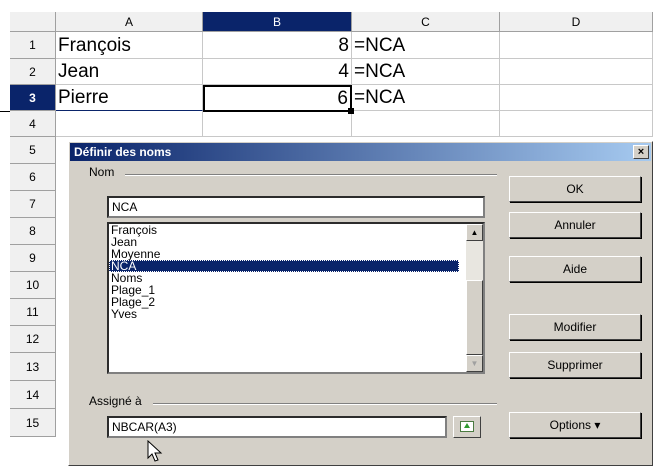 This screenshot has width=653, height=466. What do you see at coordinates (474, 232) in the screenshot?
I see `scroll-up-icon: ▲` at bounding box center [474, 232].